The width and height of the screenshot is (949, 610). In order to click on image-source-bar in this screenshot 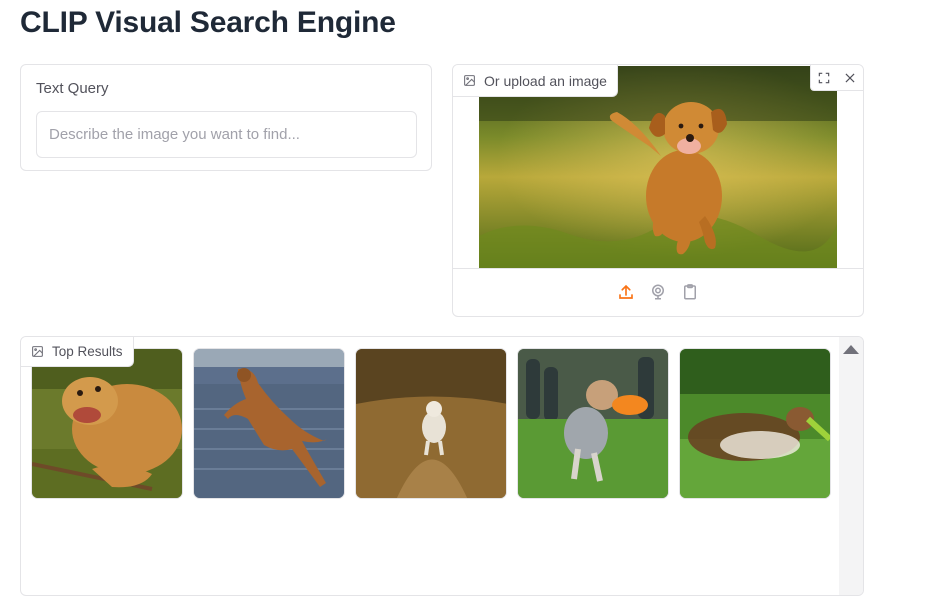, I will do `click(658, 293)`.